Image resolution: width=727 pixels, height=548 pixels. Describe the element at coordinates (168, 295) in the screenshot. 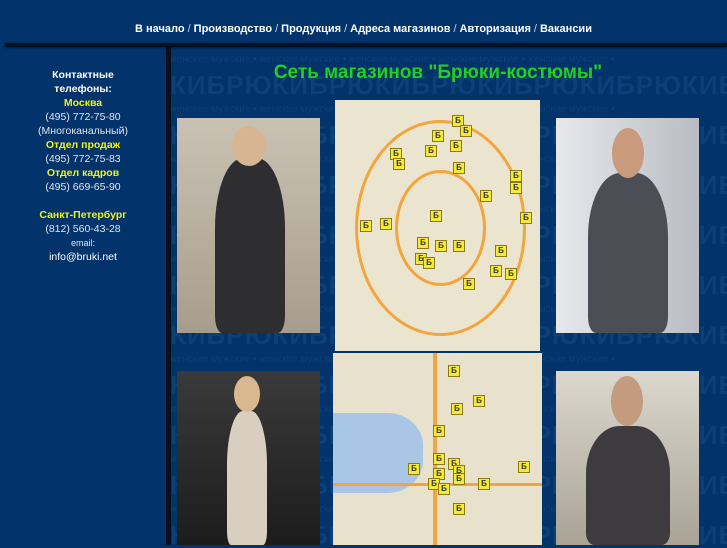

I see `sidebar-divider` at that location.